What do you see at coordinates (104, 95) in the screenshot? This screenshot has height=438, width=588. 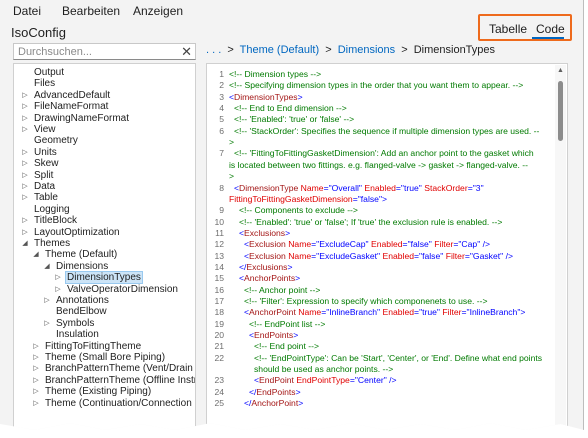 I see `tree-item: ▷ AdvancedDefault` at bounding box center [104, 95].